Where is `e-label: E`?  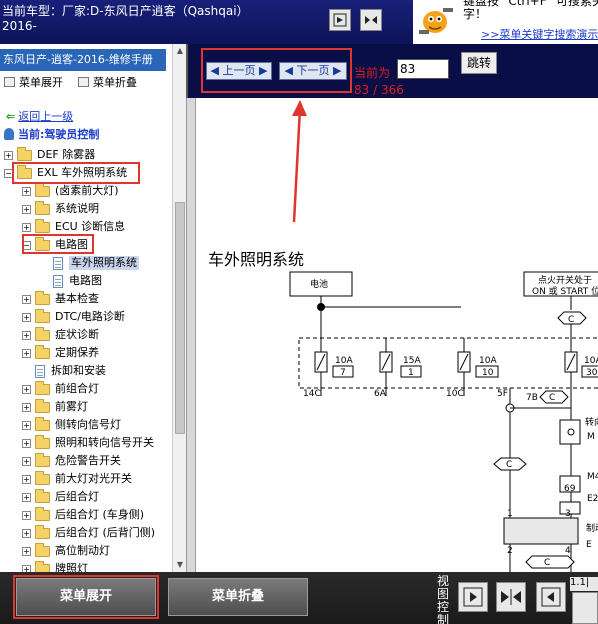
e-label: E is located at coordinates (589, 545).